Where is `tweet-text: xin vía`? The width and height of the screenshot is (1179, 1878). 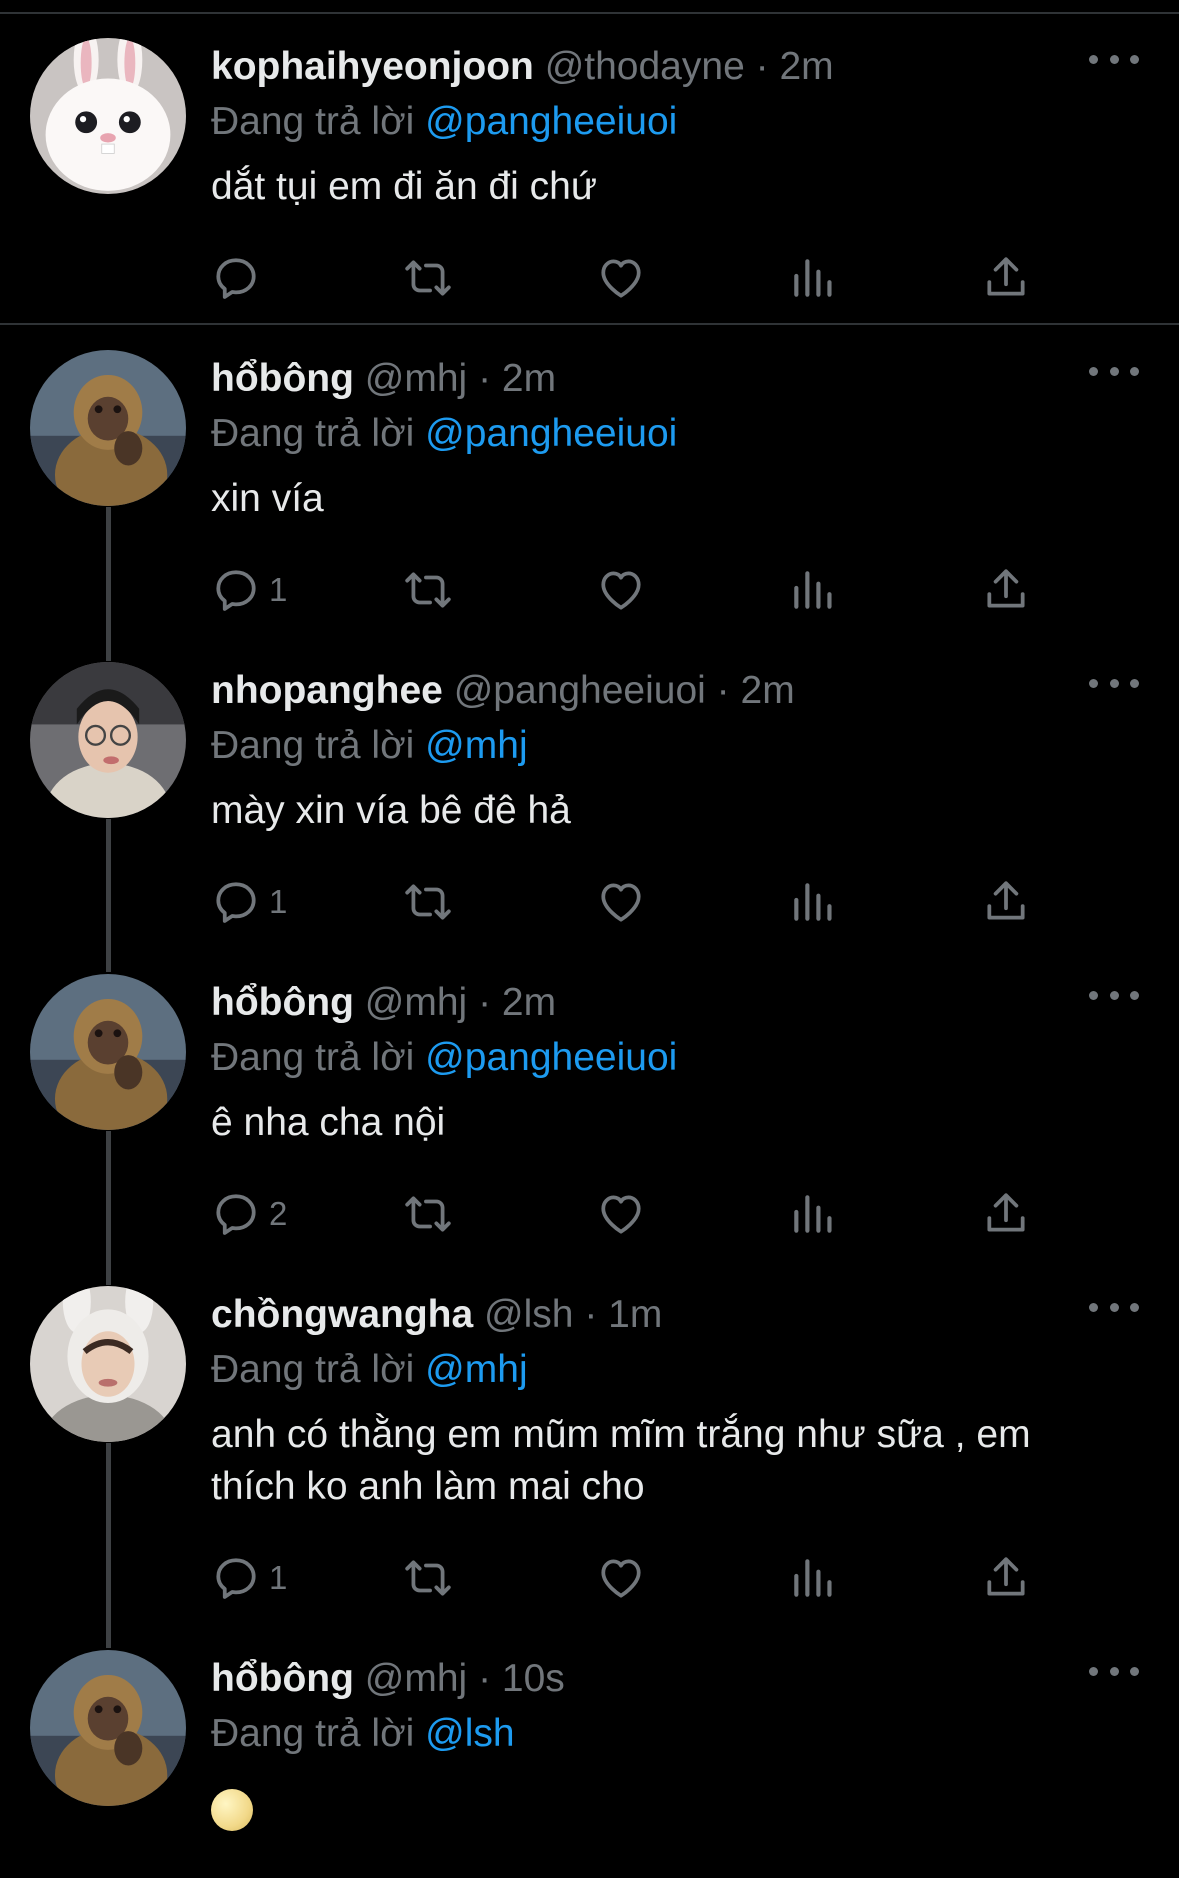 tweet-text: xin vía is located at coordinates (267, 498).